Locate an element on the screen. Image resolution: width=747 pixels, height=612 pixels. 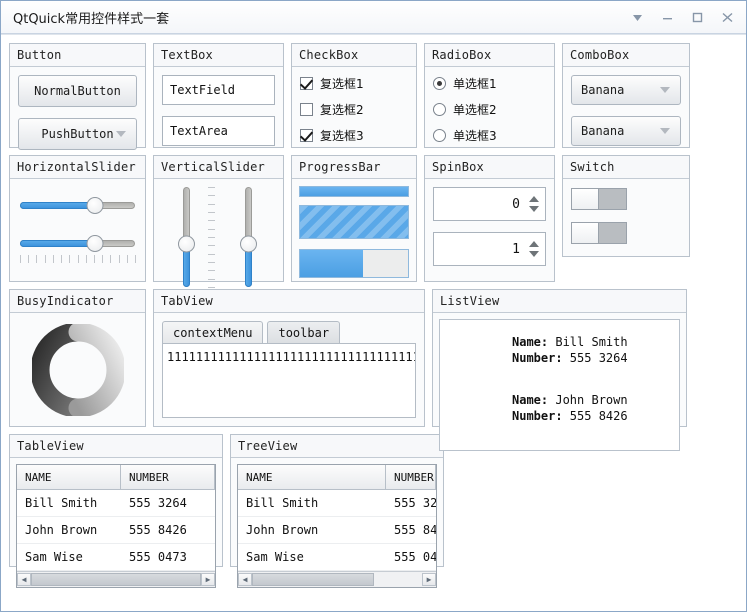
tree-row: Bill Smith 555 3264 is located at coordinates (337, 503).